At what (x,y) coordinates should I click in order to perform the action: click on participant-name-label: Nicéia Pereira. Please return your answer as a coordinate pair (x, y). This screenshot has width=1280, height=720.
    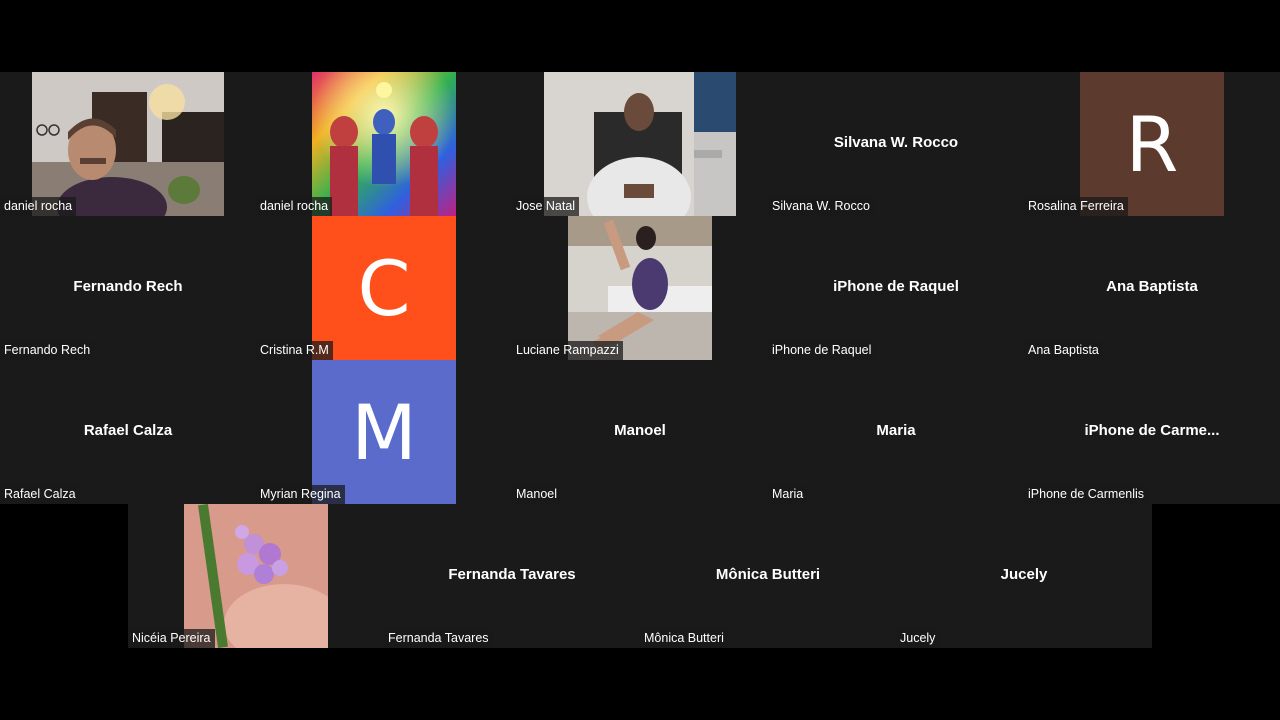
    Looking at the image, I should click on (171, 638).